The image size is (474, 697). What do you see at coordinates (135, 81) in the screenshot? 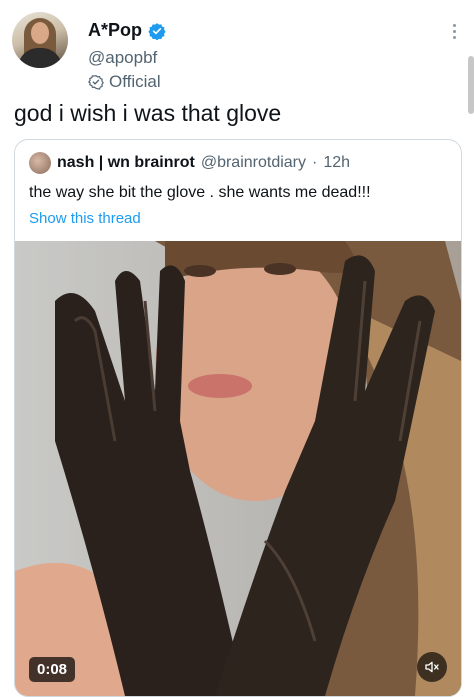
I see `official-text: Official` at bounding box center [135, 81].